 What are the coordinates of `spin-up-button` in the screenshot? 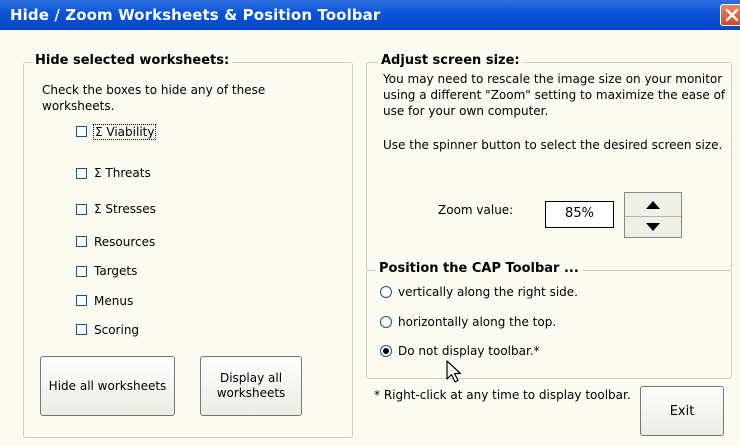 It's located at (653, 205).